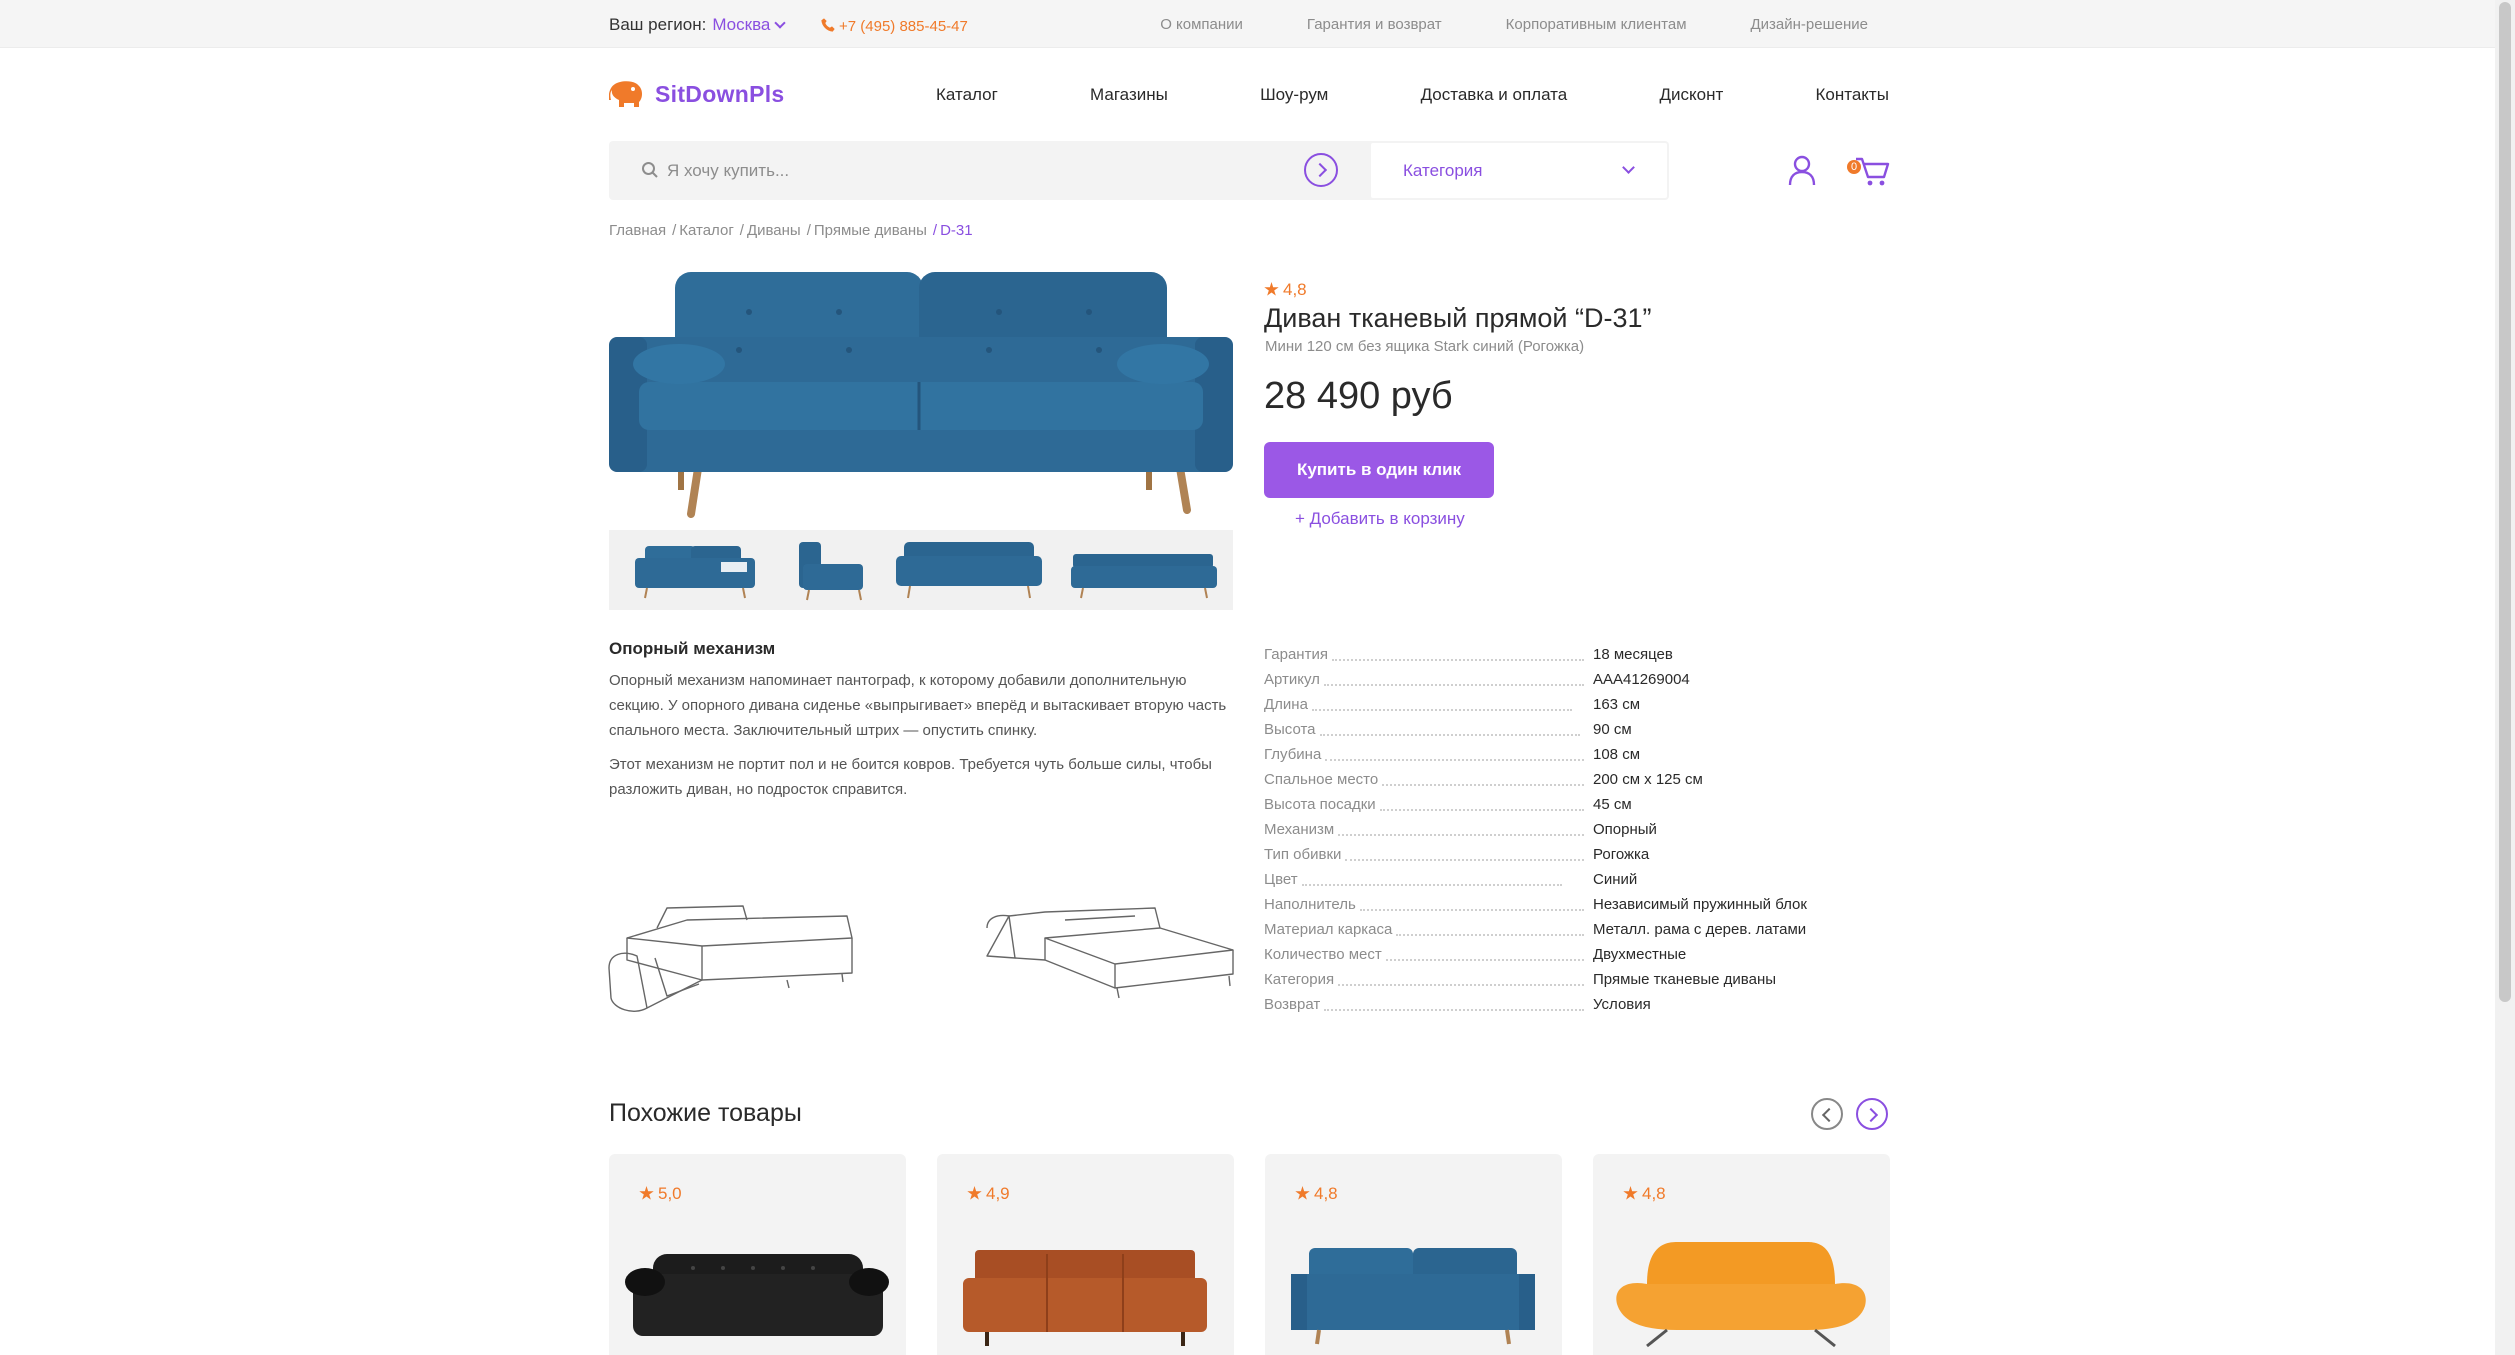 This screenshot has height=1355, width=2515. What do you see at coordinates (697, 94) in the screenshot?
I see `logo: SitDownPls` at bounding box center [697, 94].